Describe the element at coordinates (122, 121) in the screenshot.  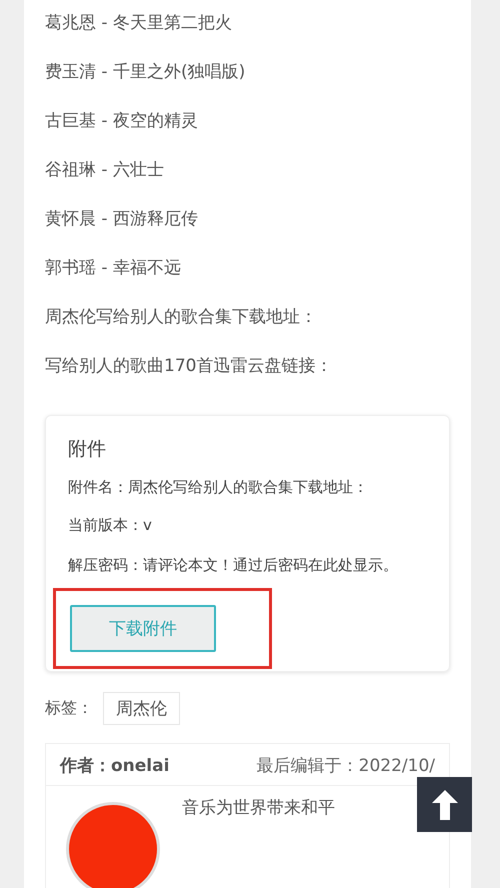
I see `song-line: 古巨基 - 夜空的精灵` at that location.